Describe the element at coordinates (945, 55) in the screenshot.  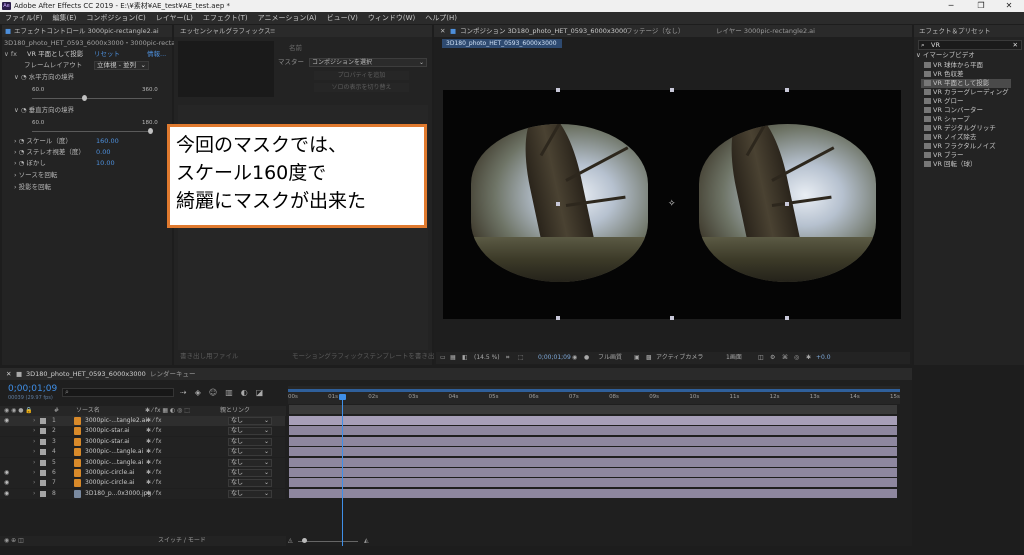
I see `category-immersive-video: ∨ イマーシブビデオ` at that location.